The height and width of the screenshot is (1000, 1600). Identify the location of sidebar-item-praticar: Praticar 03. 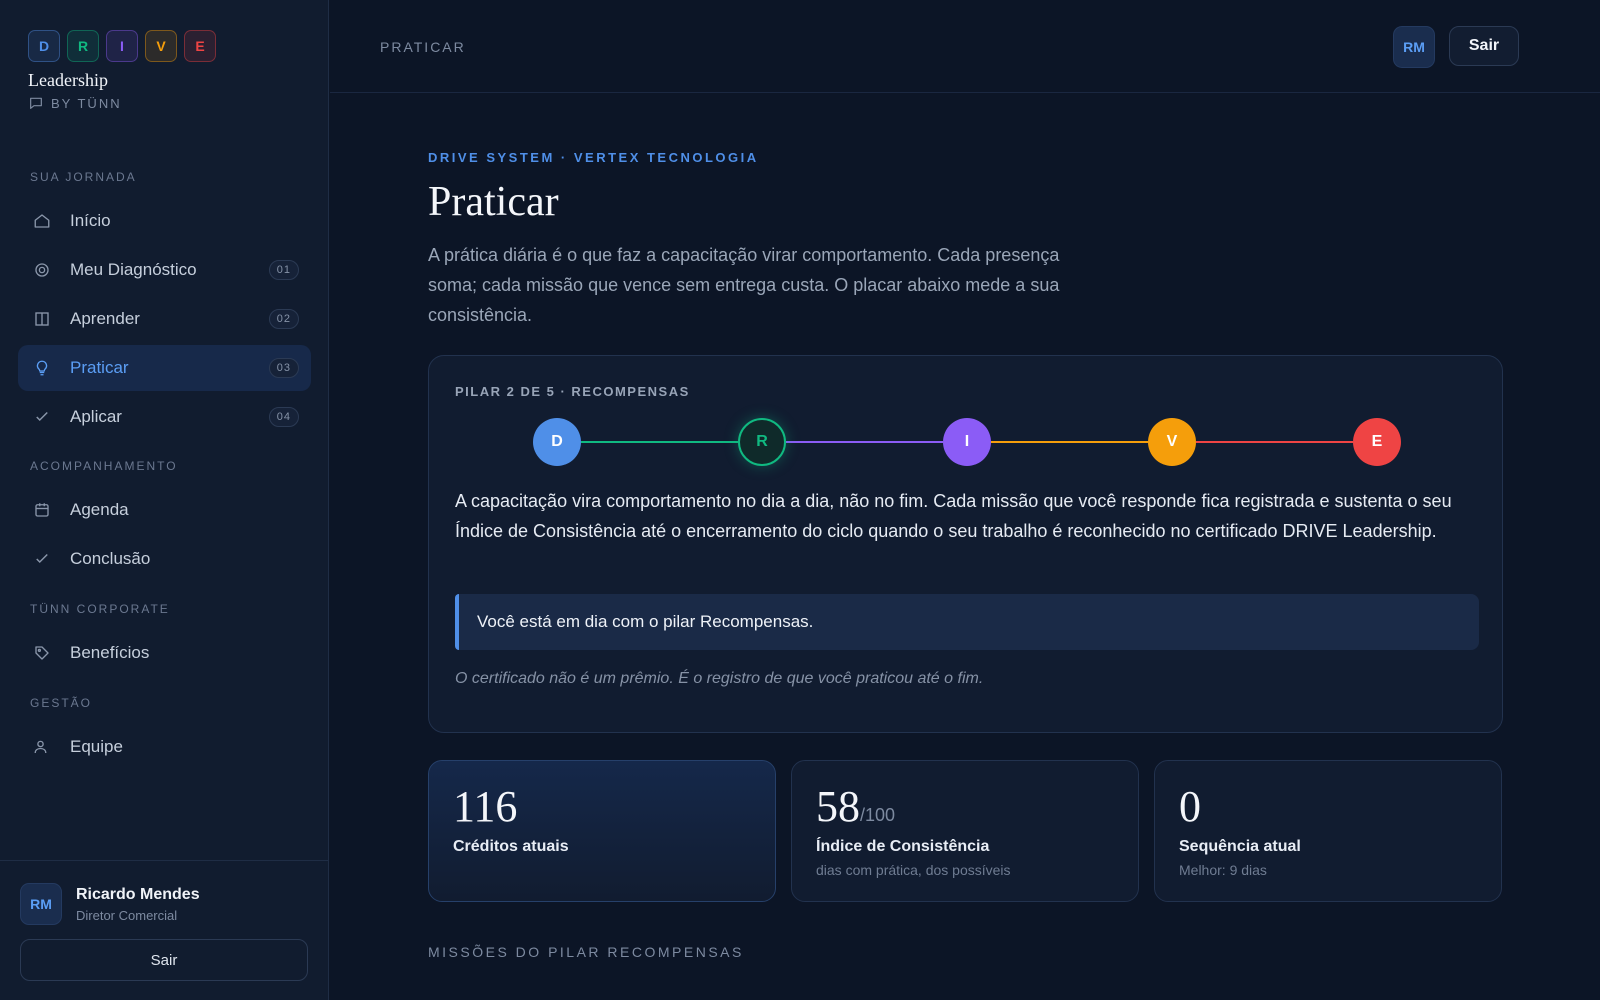
(164, 368).